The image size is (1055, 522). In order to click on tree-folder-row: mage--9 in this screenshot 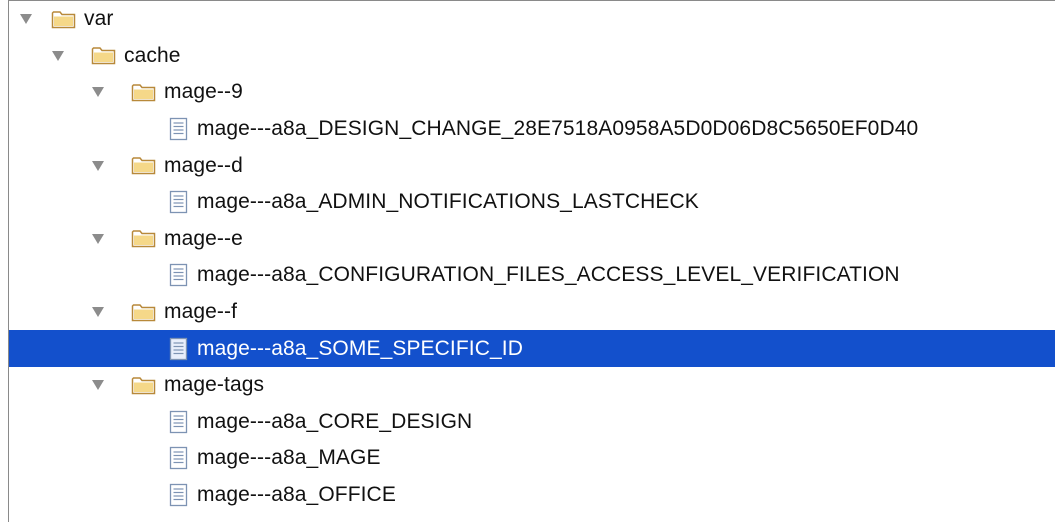, I will do `click(532, 92)`.